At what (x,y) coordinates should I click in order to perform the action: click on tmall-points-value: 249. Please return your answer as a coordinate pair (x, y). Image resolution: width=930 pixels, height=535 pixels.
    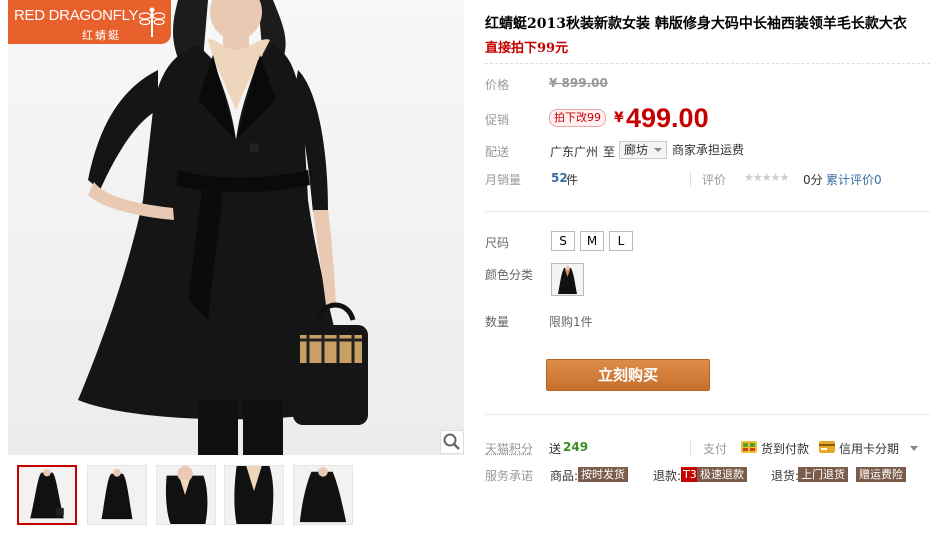
    Looking at the image, I should click on (576, 447).